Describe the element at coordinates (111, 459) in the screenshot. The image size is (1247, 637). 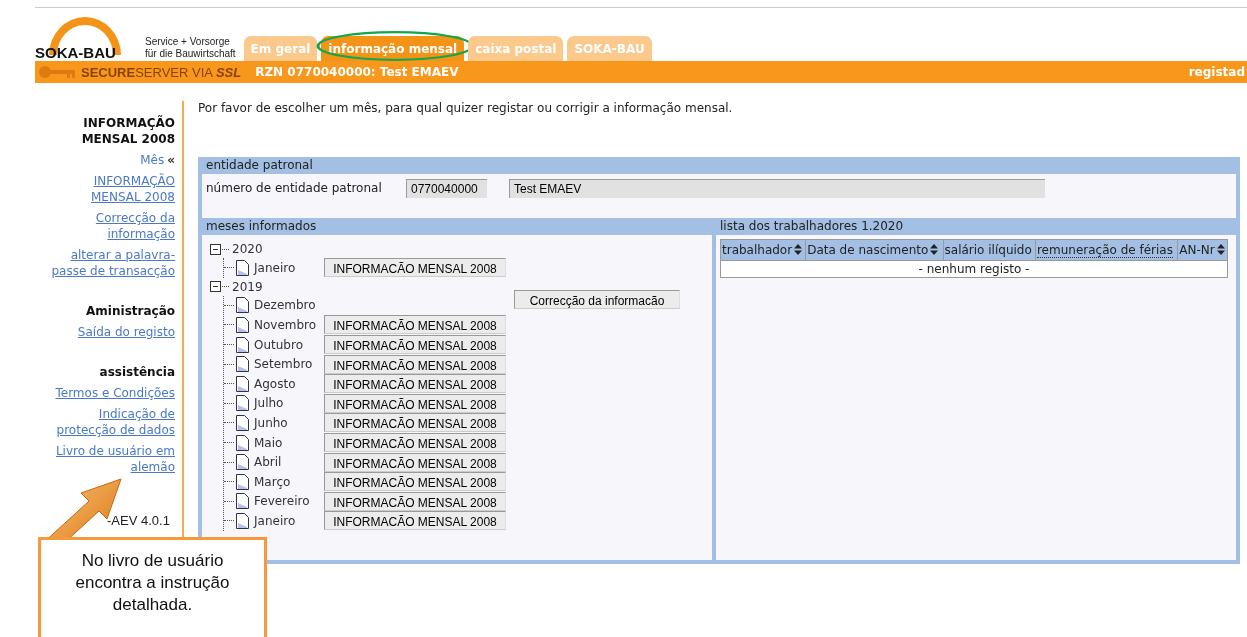
I see `sidebar-link: Livro de usuário em alemão` at that location.